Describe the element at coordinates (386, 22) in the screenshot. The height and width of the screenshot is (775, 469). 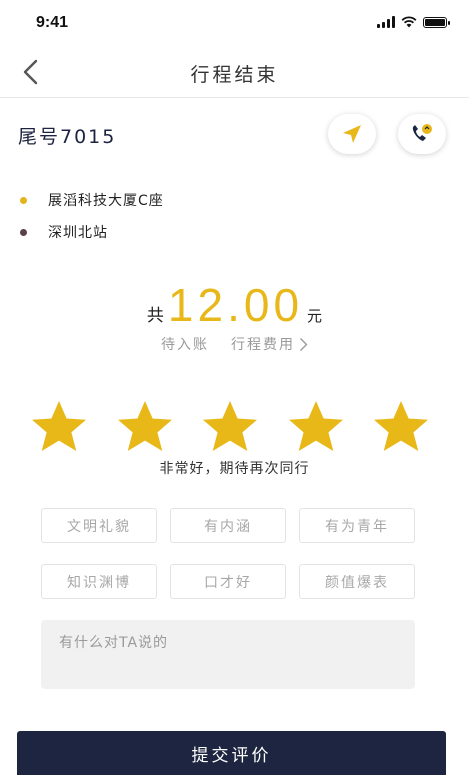
I see `signal-icon` at that location.